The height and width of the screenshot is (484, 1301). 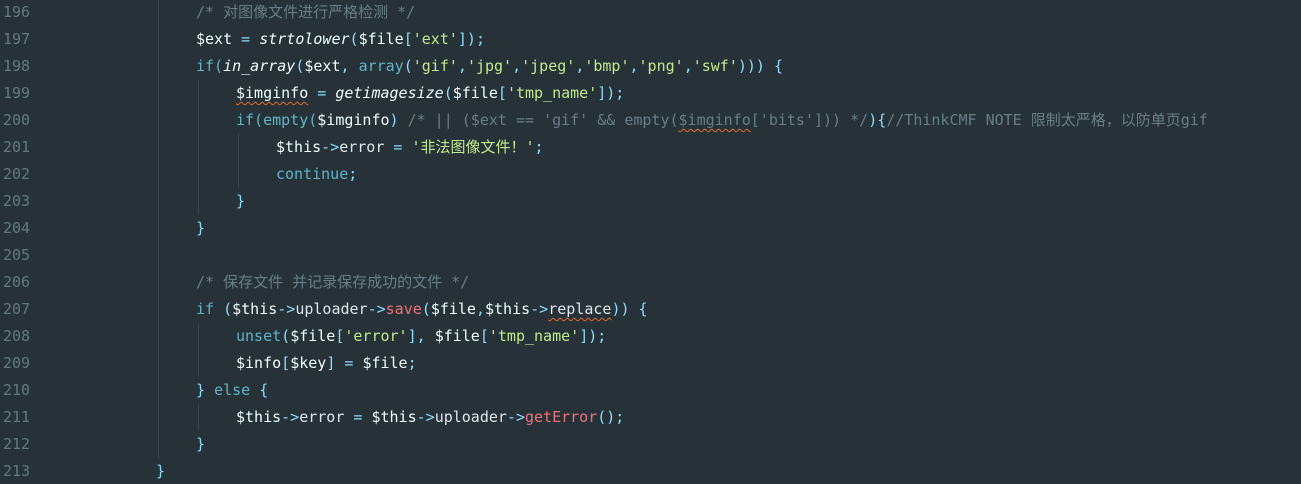 What do you see at coordinates (389, 93) in the screenshot?
I see `code-token: getimagesize` at bounding box center [389, 93].